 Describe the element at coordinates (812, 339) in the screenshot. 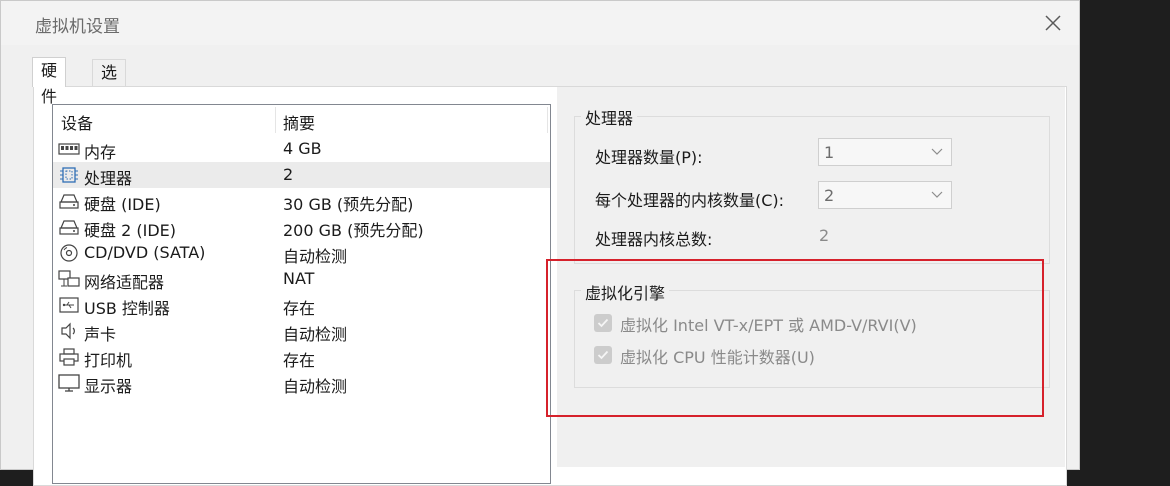

I see `virtualization-engine-group` at that location.